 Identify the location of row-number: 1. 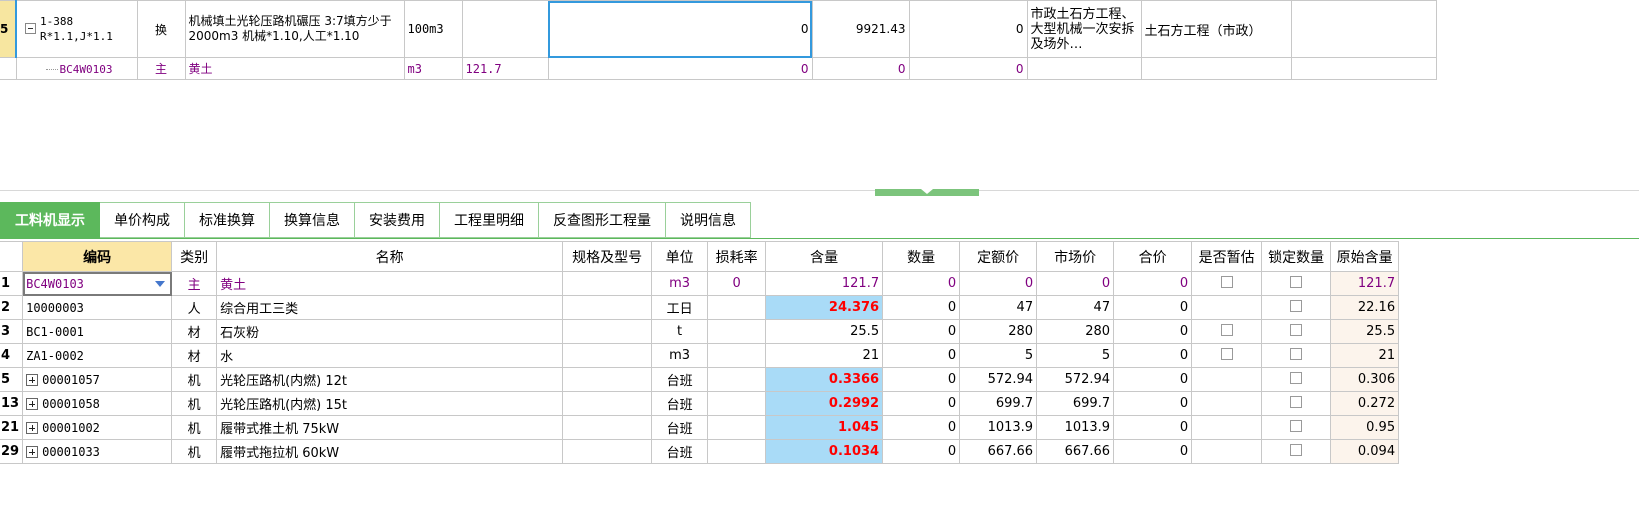
(12, 283).